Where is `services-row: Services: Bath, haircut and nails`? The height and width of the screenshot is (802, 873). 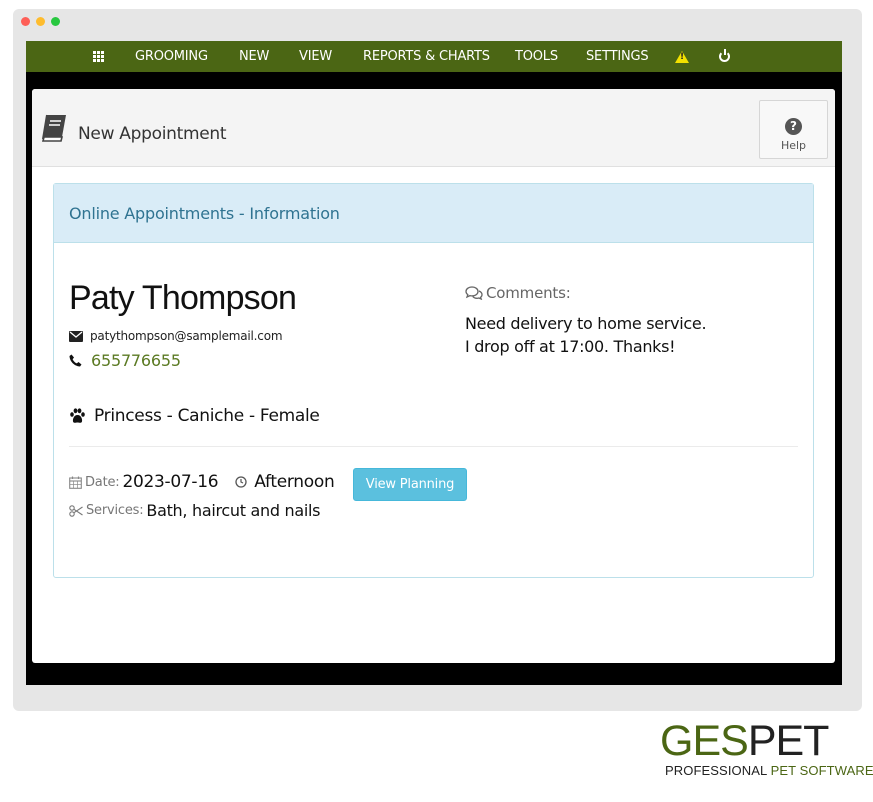
services-row: Services: Bath, haircut and nails is located at coordinates (194, 510).